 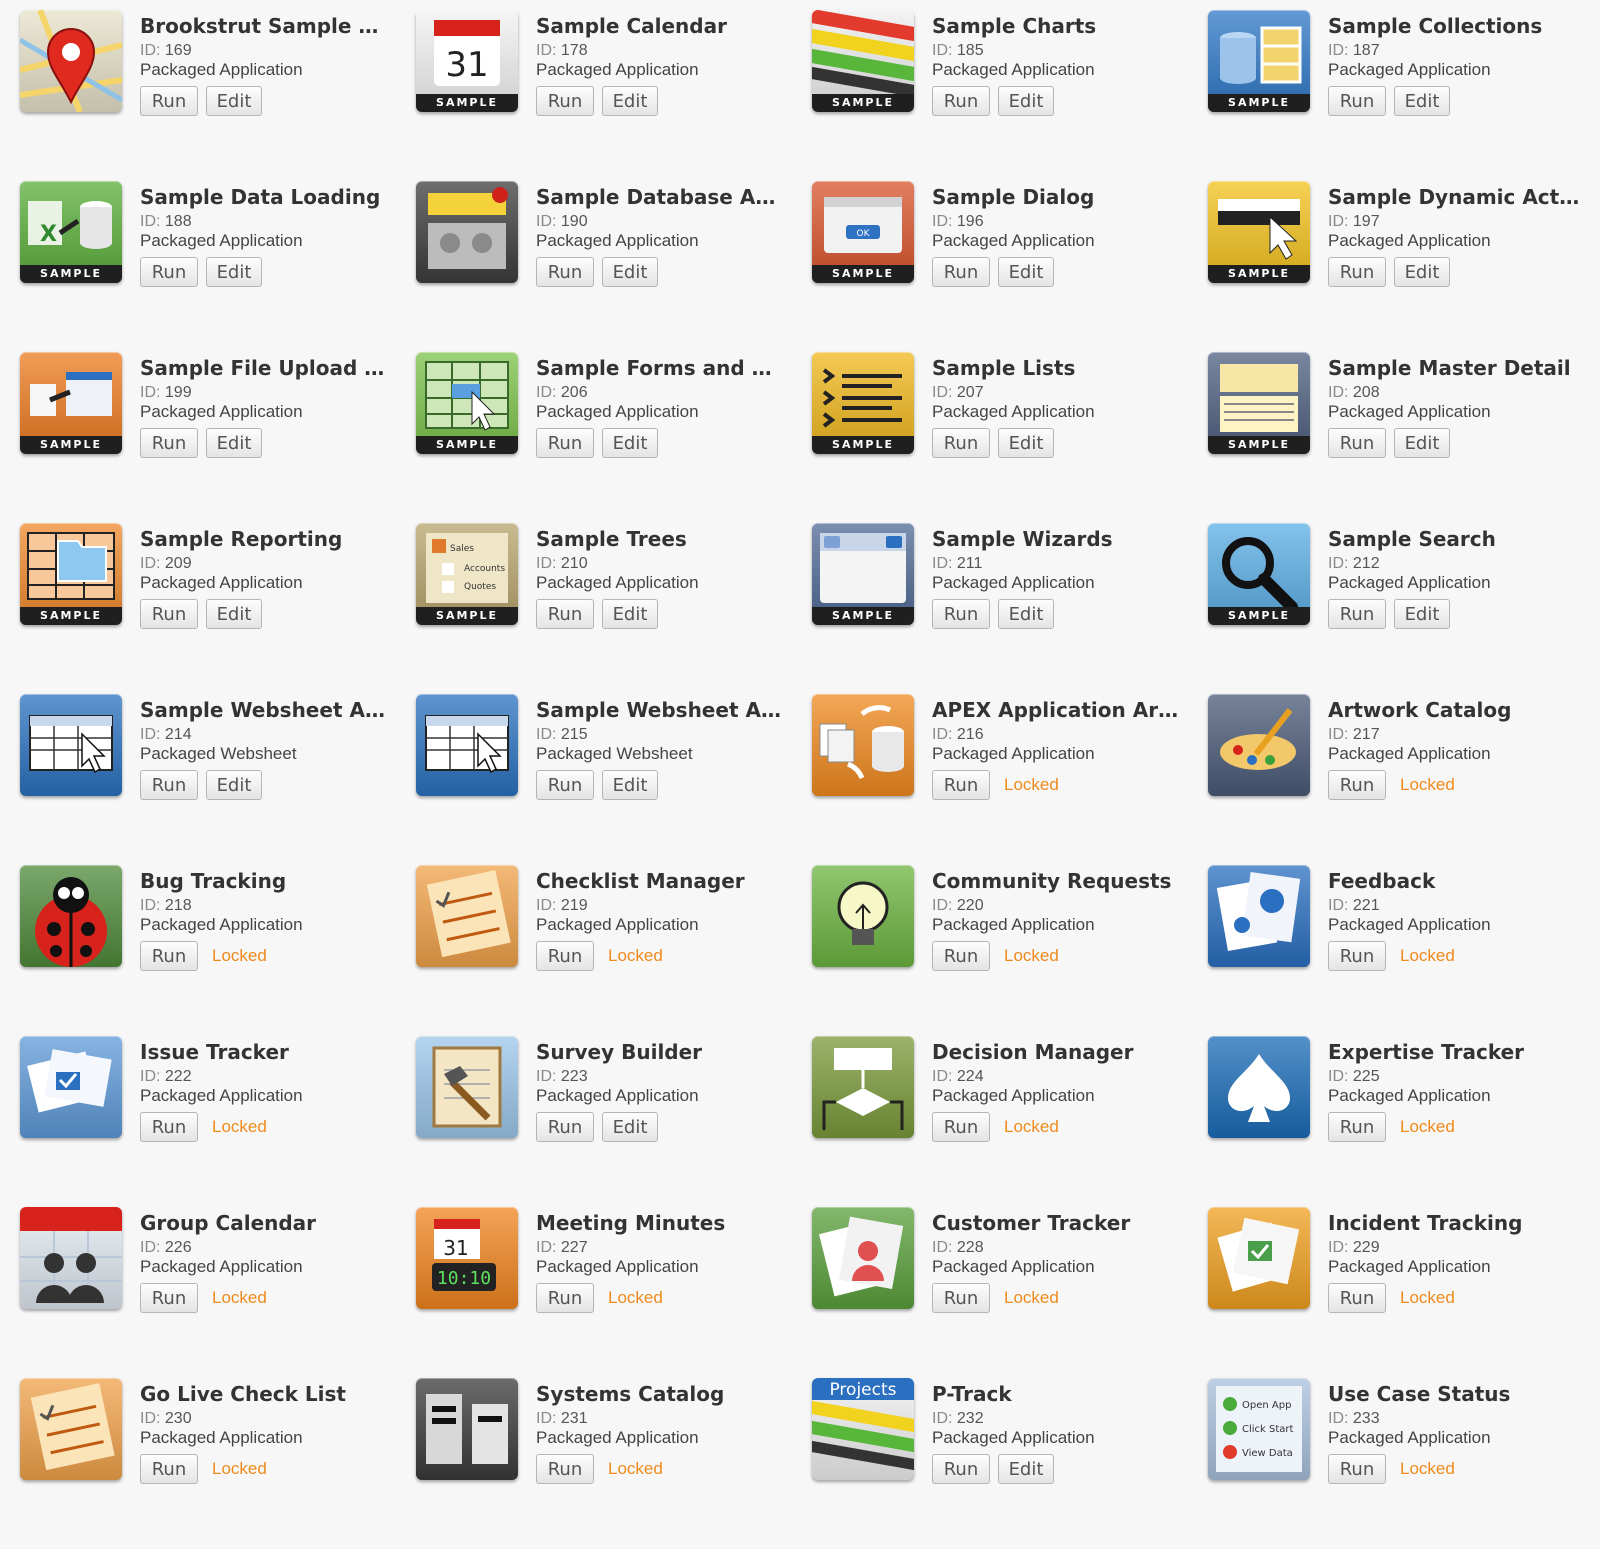 What do you see at coordinates (1058, 197) in the screenshot?
I see `app-title: Sample Dialog` at bounding box center [1058, 197].